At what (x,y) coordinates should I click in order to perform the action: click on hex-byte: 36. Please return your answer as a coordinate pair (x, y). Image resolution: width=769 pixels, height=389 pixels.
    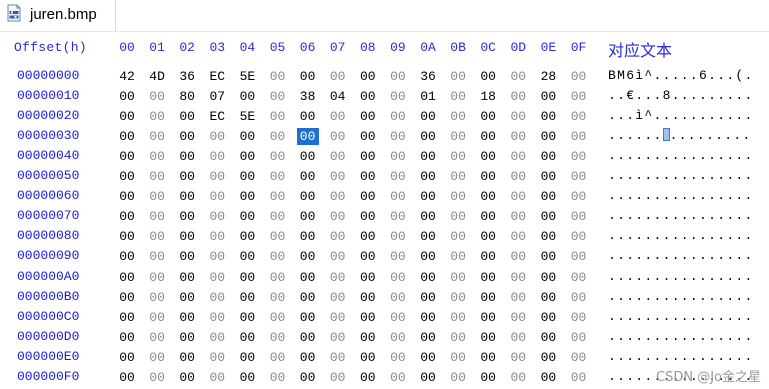
    Looking at the image, I should click on (428, 76).